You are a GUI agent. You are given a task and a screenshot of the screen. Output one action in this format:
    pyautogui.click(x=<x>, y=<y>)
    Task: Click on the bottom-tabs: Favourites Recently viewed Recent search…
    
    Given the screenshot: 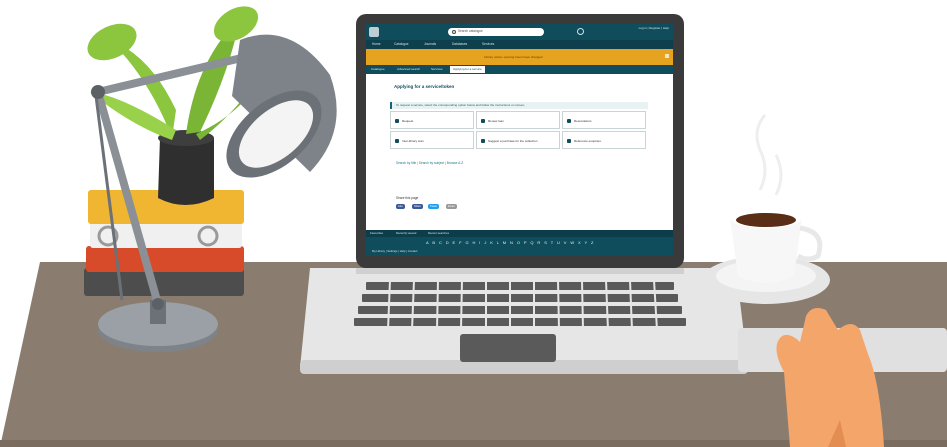 What is the action you would take?
    pyautogui.click(x=519, y=233)
    